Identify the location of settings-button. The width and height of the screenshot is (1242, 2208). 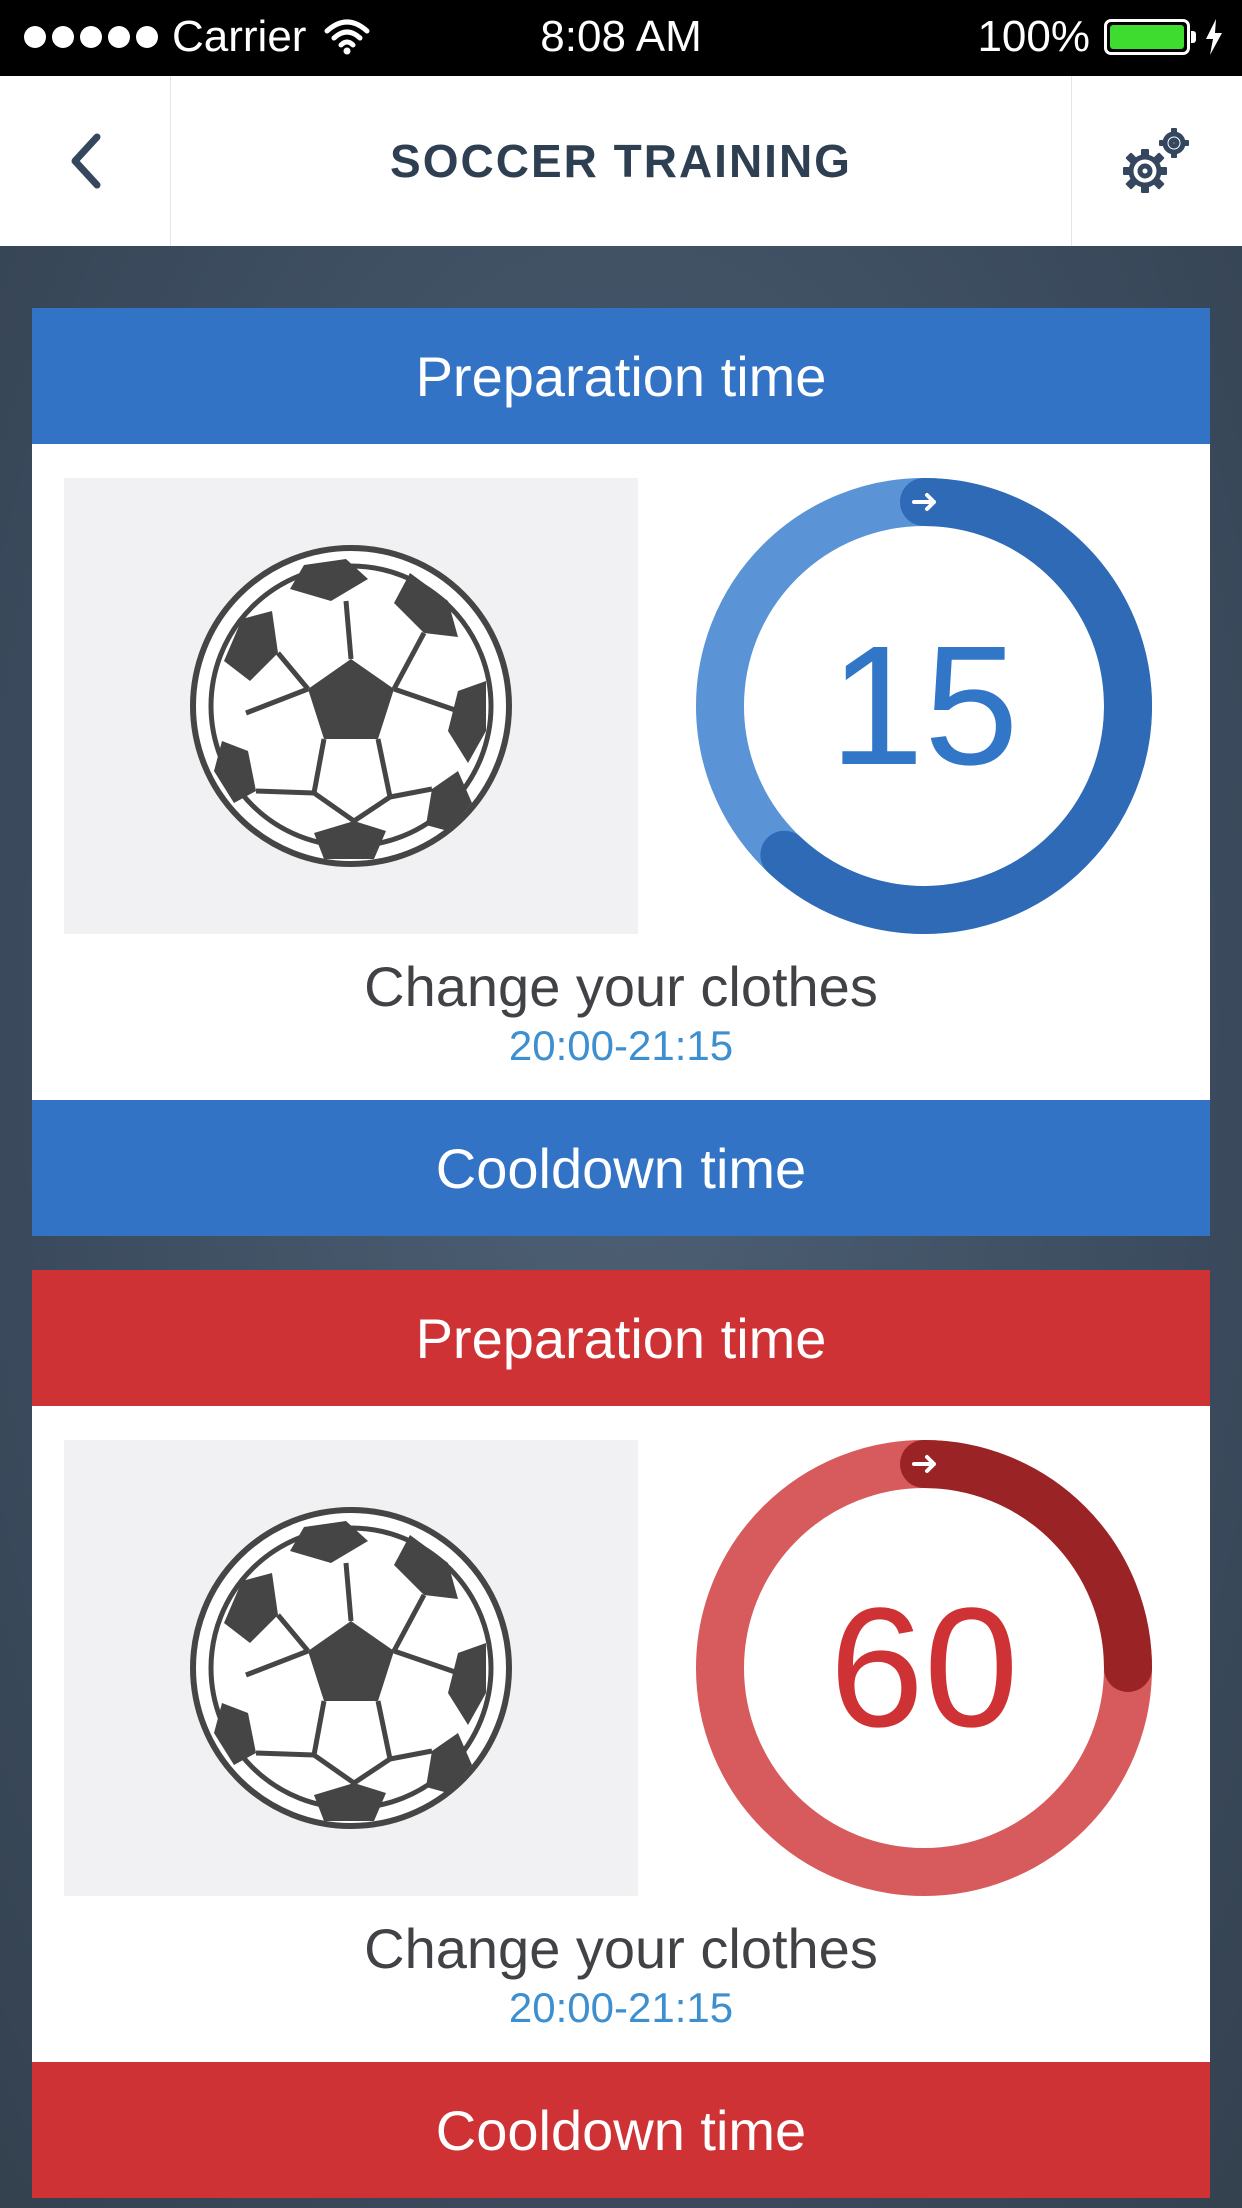
(1156, 161).